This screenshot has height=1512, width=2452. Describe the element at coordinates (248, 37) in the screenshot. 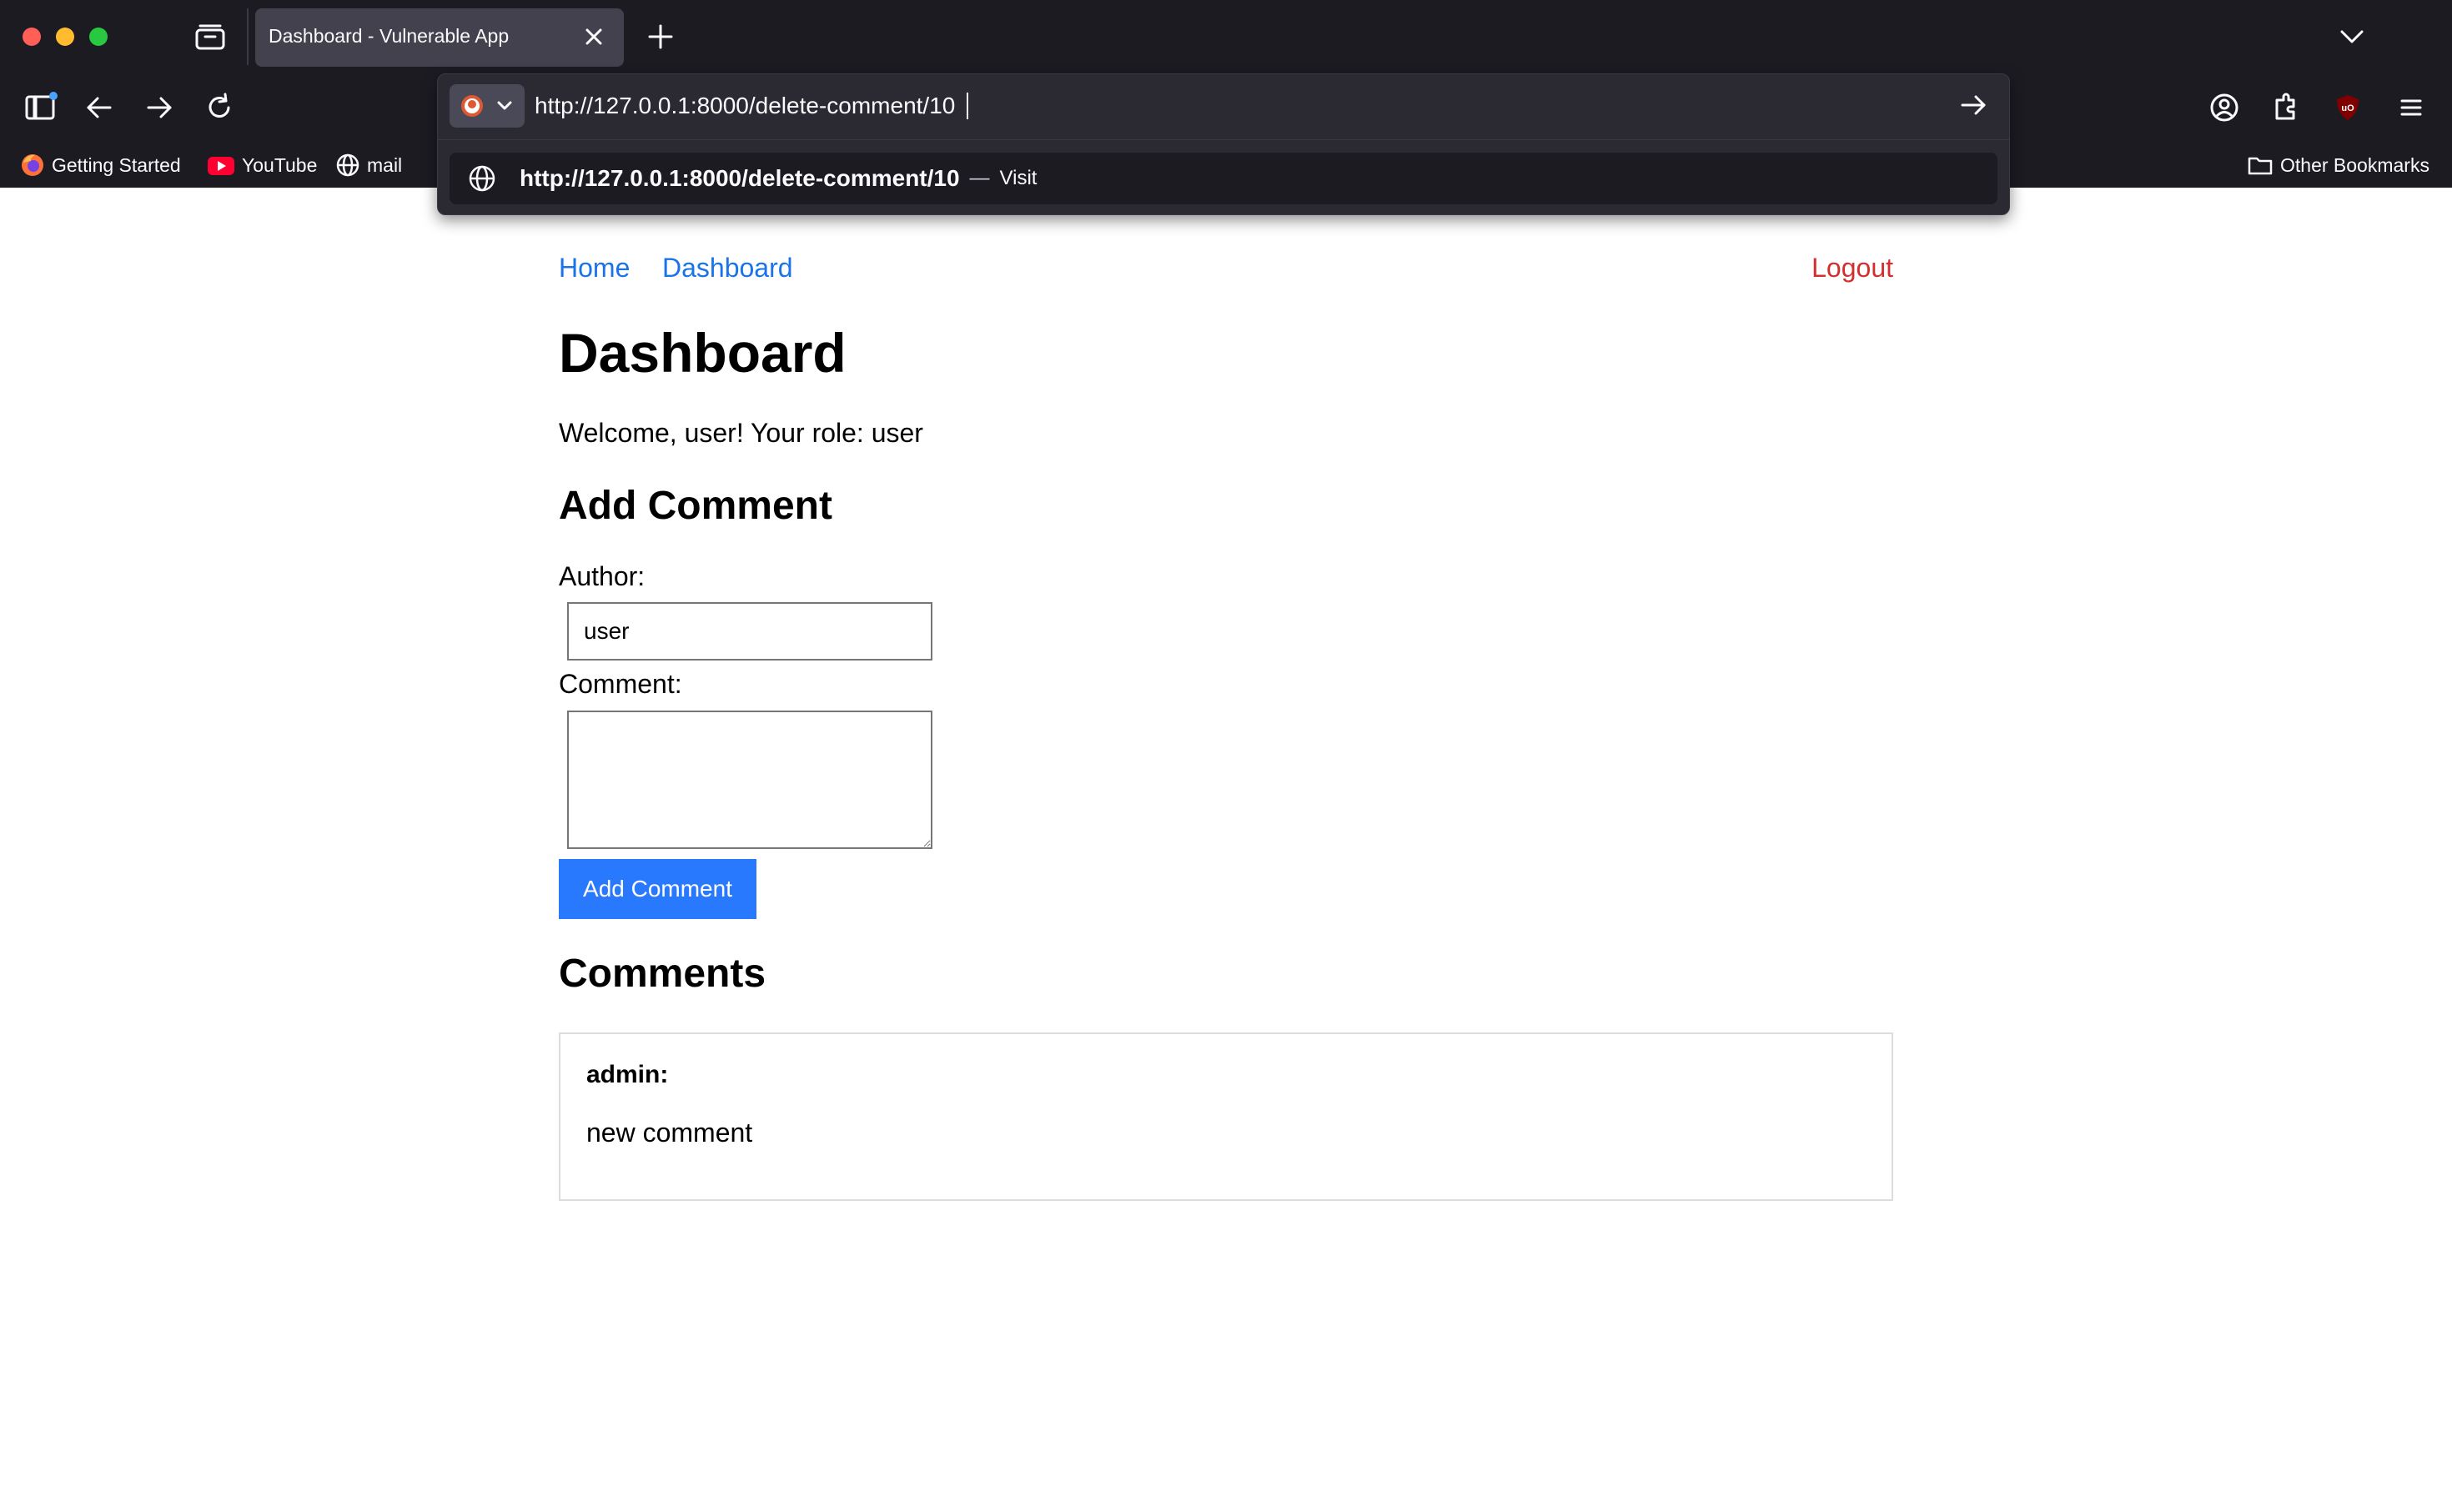

I see `tab-separator` at that location.